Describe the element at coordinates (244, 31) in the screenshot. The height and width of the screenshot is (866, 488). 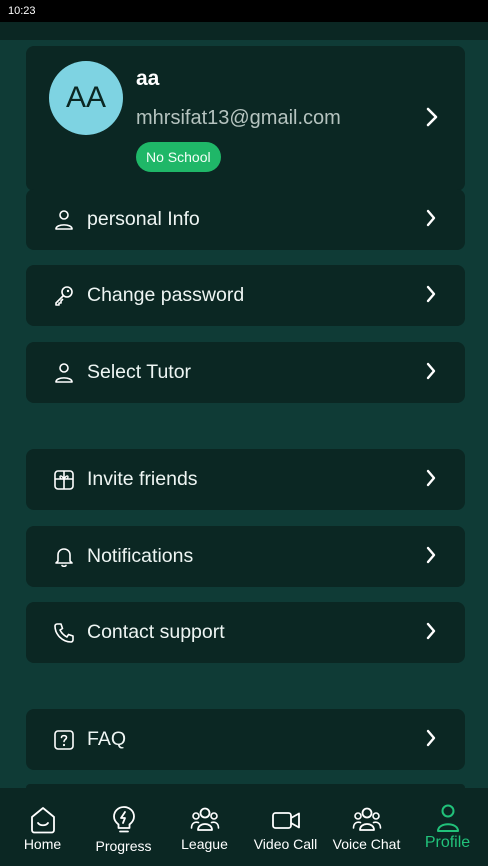
I see `top-band` at that location.